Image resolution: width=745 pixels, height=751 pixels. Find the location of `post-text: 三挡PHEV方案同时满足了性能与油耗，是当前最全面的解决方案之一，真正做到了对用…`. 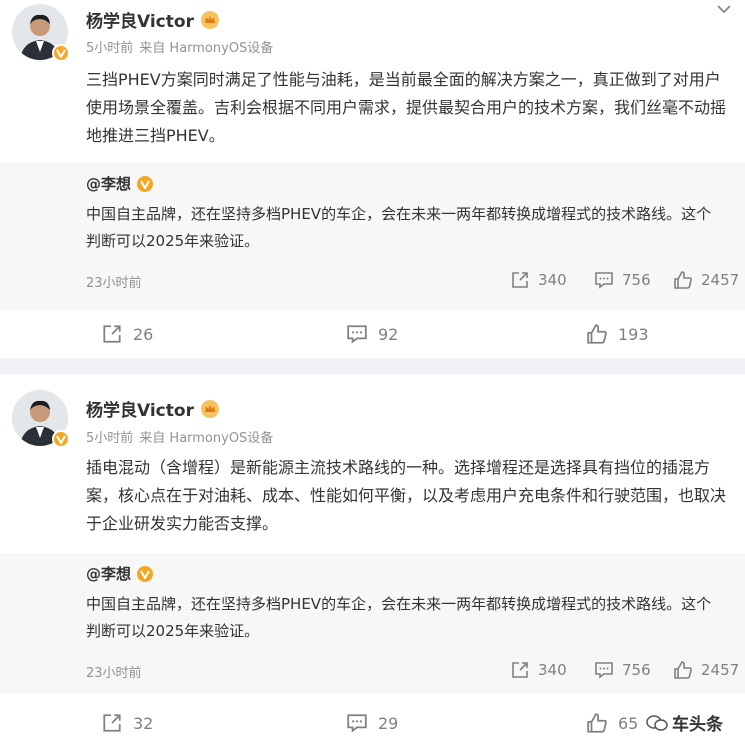

post-text: 三挡PHEV方案同时满足了性能与油耗，是当前最全面的解决方案之一，真正做到了对用… is located at coordinates (406, 107).